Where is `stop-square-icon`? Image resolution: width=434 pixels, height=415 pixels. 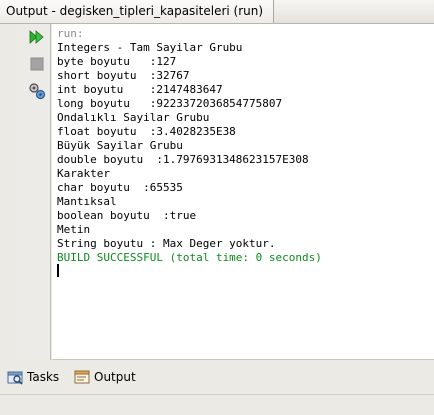 stop-square-icon is located at coordinates (37, 64).